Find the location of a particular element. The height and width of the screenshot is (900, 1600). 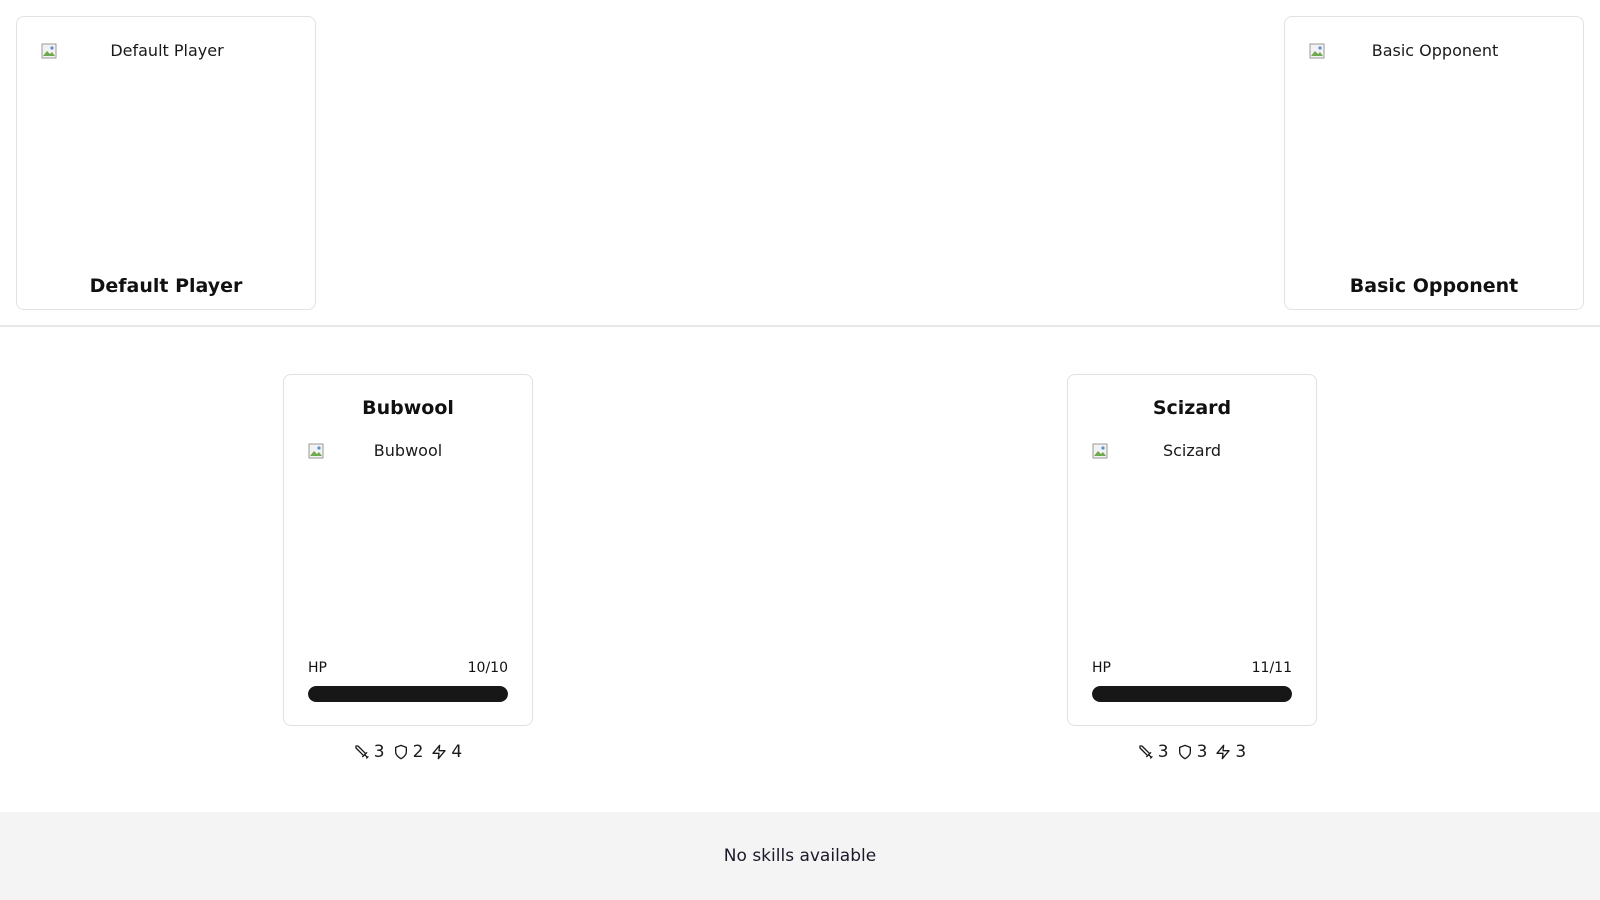

opponent-speed-value: 3 is located at coordinates (1241, 752).